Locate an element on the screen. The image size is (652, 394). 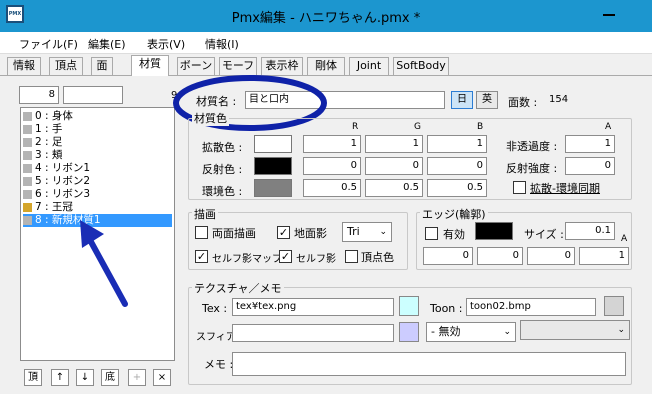
edge-size-label: サイズ : is located at coordinates (544, 234).